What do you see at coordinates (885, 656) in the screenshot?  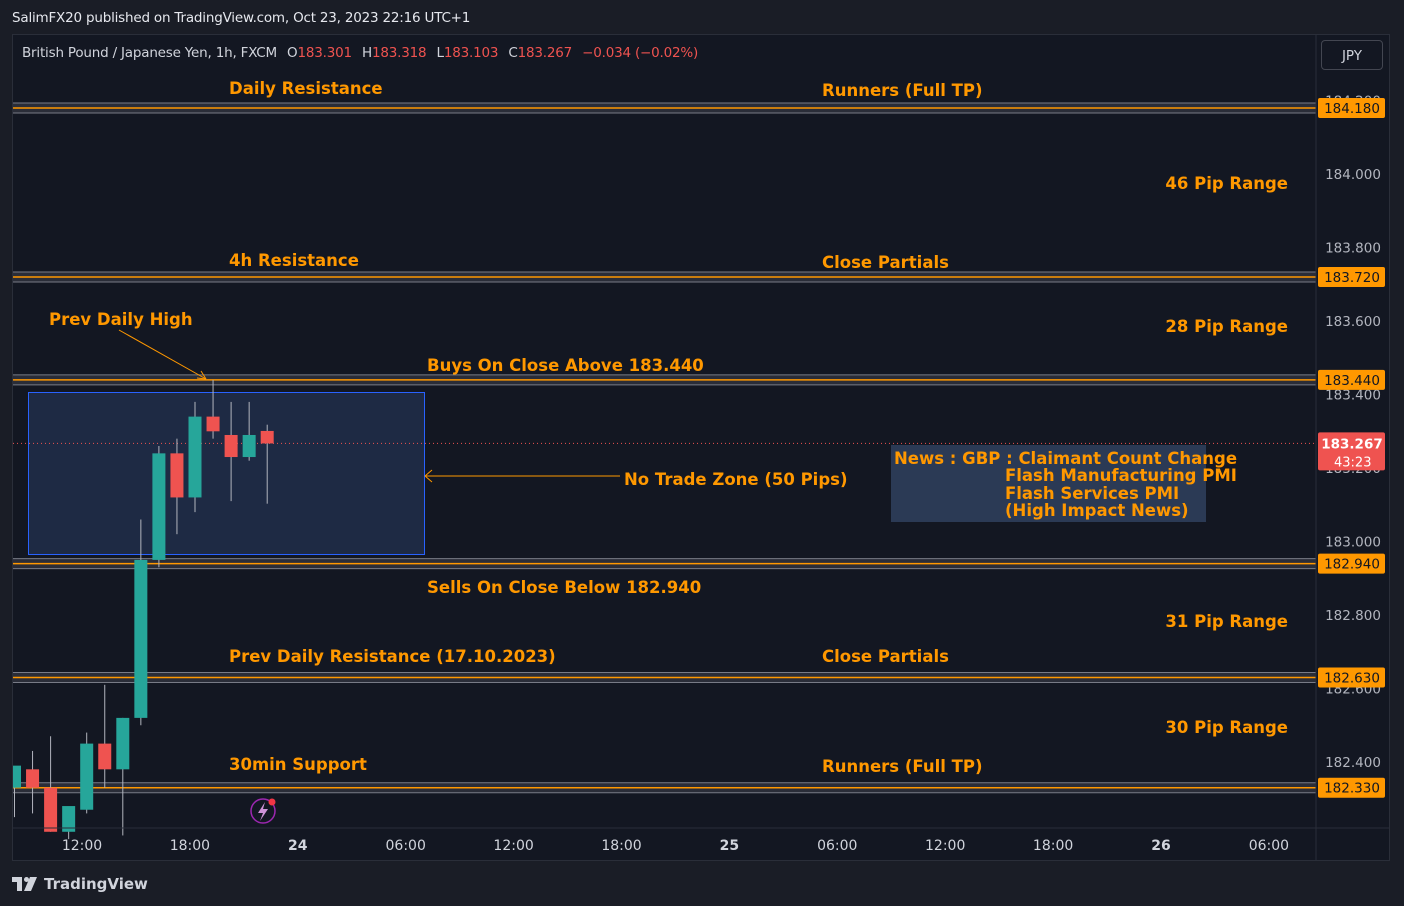 I see `close-partials-bottom-label: Close Partials` at bounding box center [885, 656].